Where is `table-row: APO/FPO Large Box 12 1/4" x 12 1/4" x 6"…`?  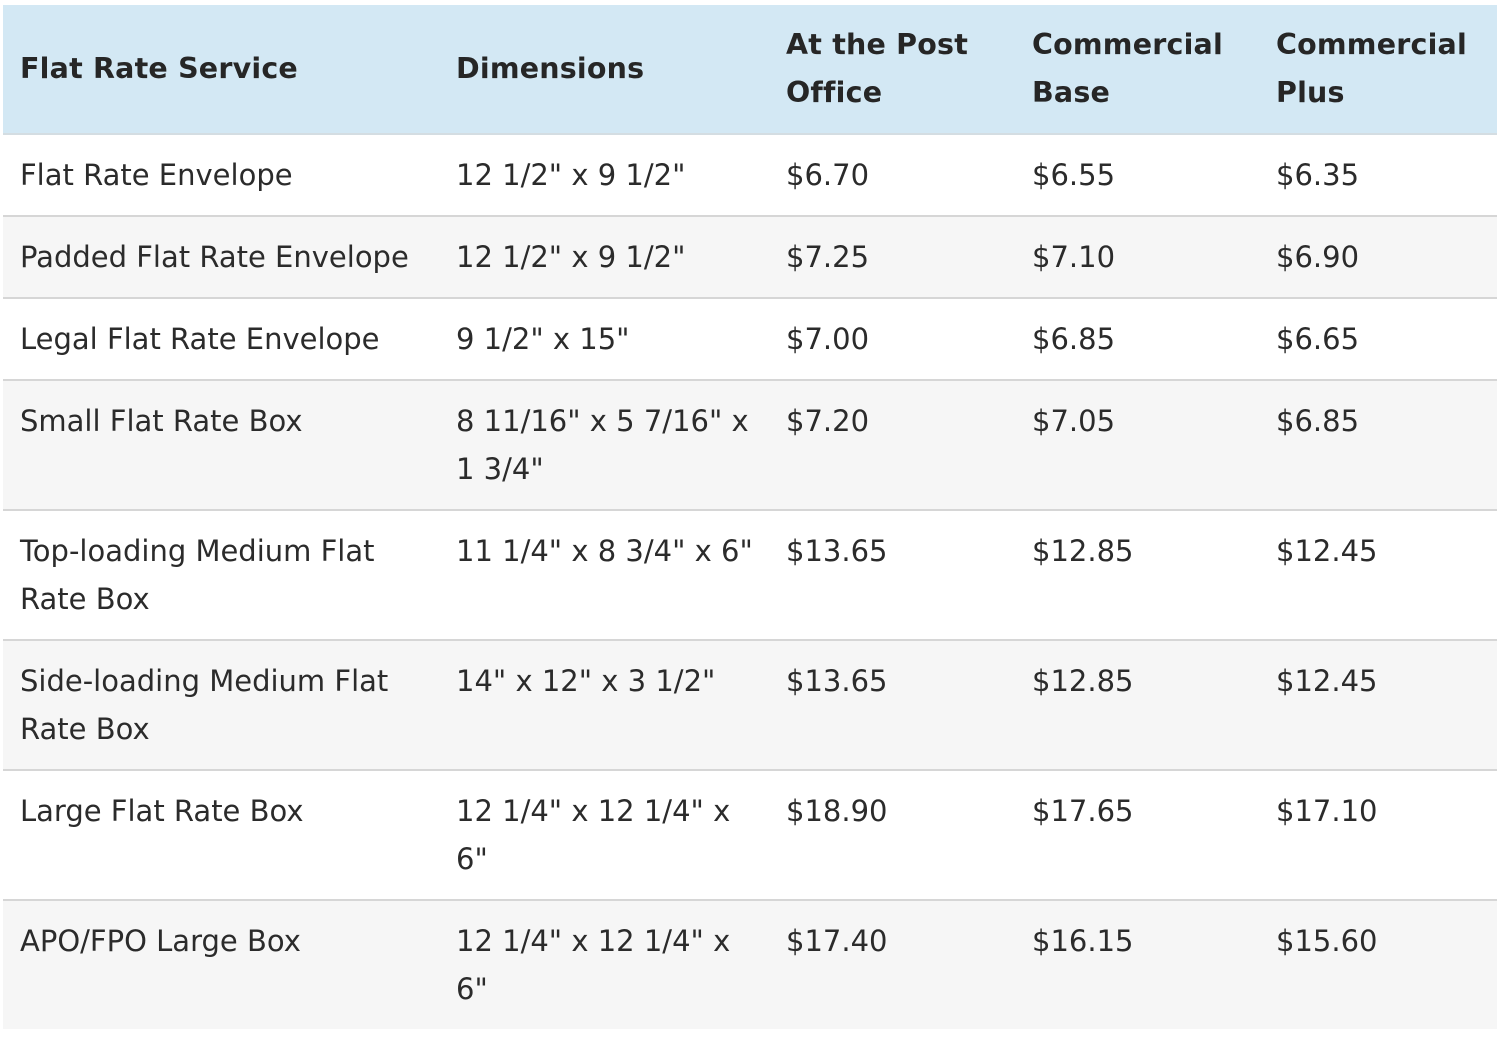 table-row: APO/FPO Large Box 12 1/4" x 12 1/4" x 6"… is located at coordinates (750, 964).